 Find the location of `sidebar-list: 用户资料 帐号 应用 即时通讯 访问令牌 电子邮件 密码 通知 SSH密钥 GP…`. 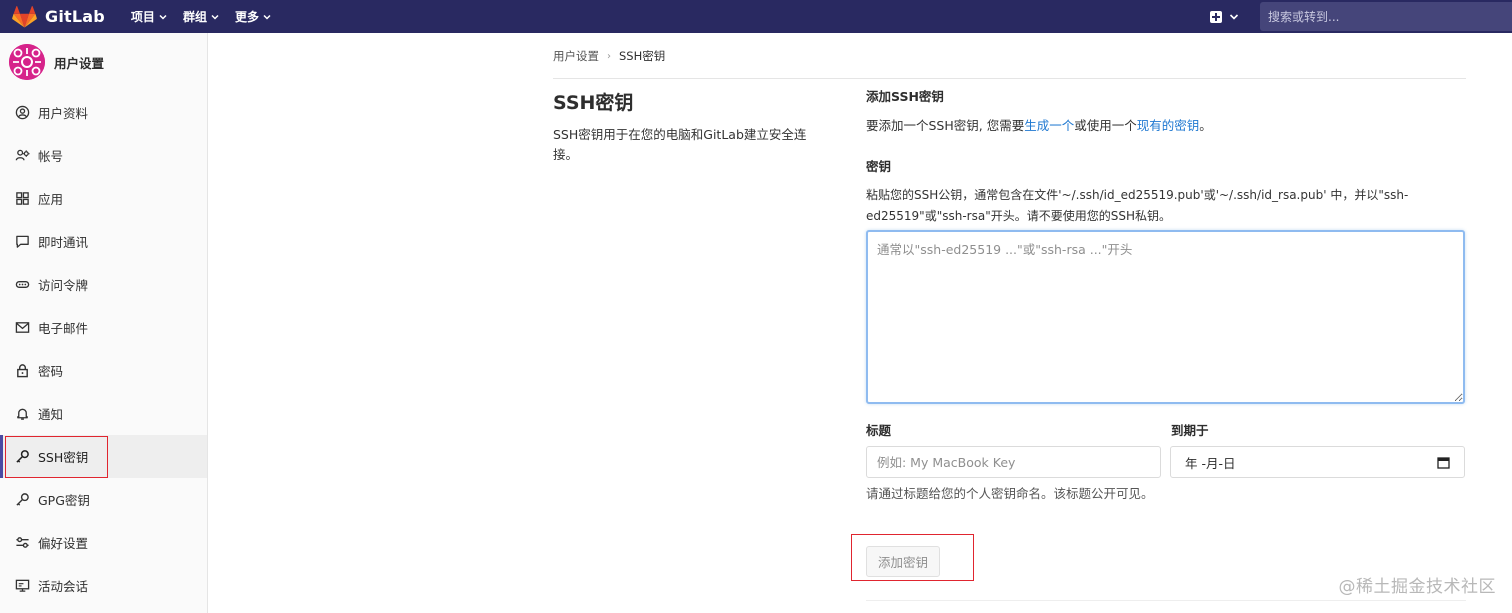

sidebar-list: 用户资料 帐号 应用 即时通讯 访问令牌 电子邮件 密码 通知 SSH密钥 GP… is located at coordinates (103, 349).